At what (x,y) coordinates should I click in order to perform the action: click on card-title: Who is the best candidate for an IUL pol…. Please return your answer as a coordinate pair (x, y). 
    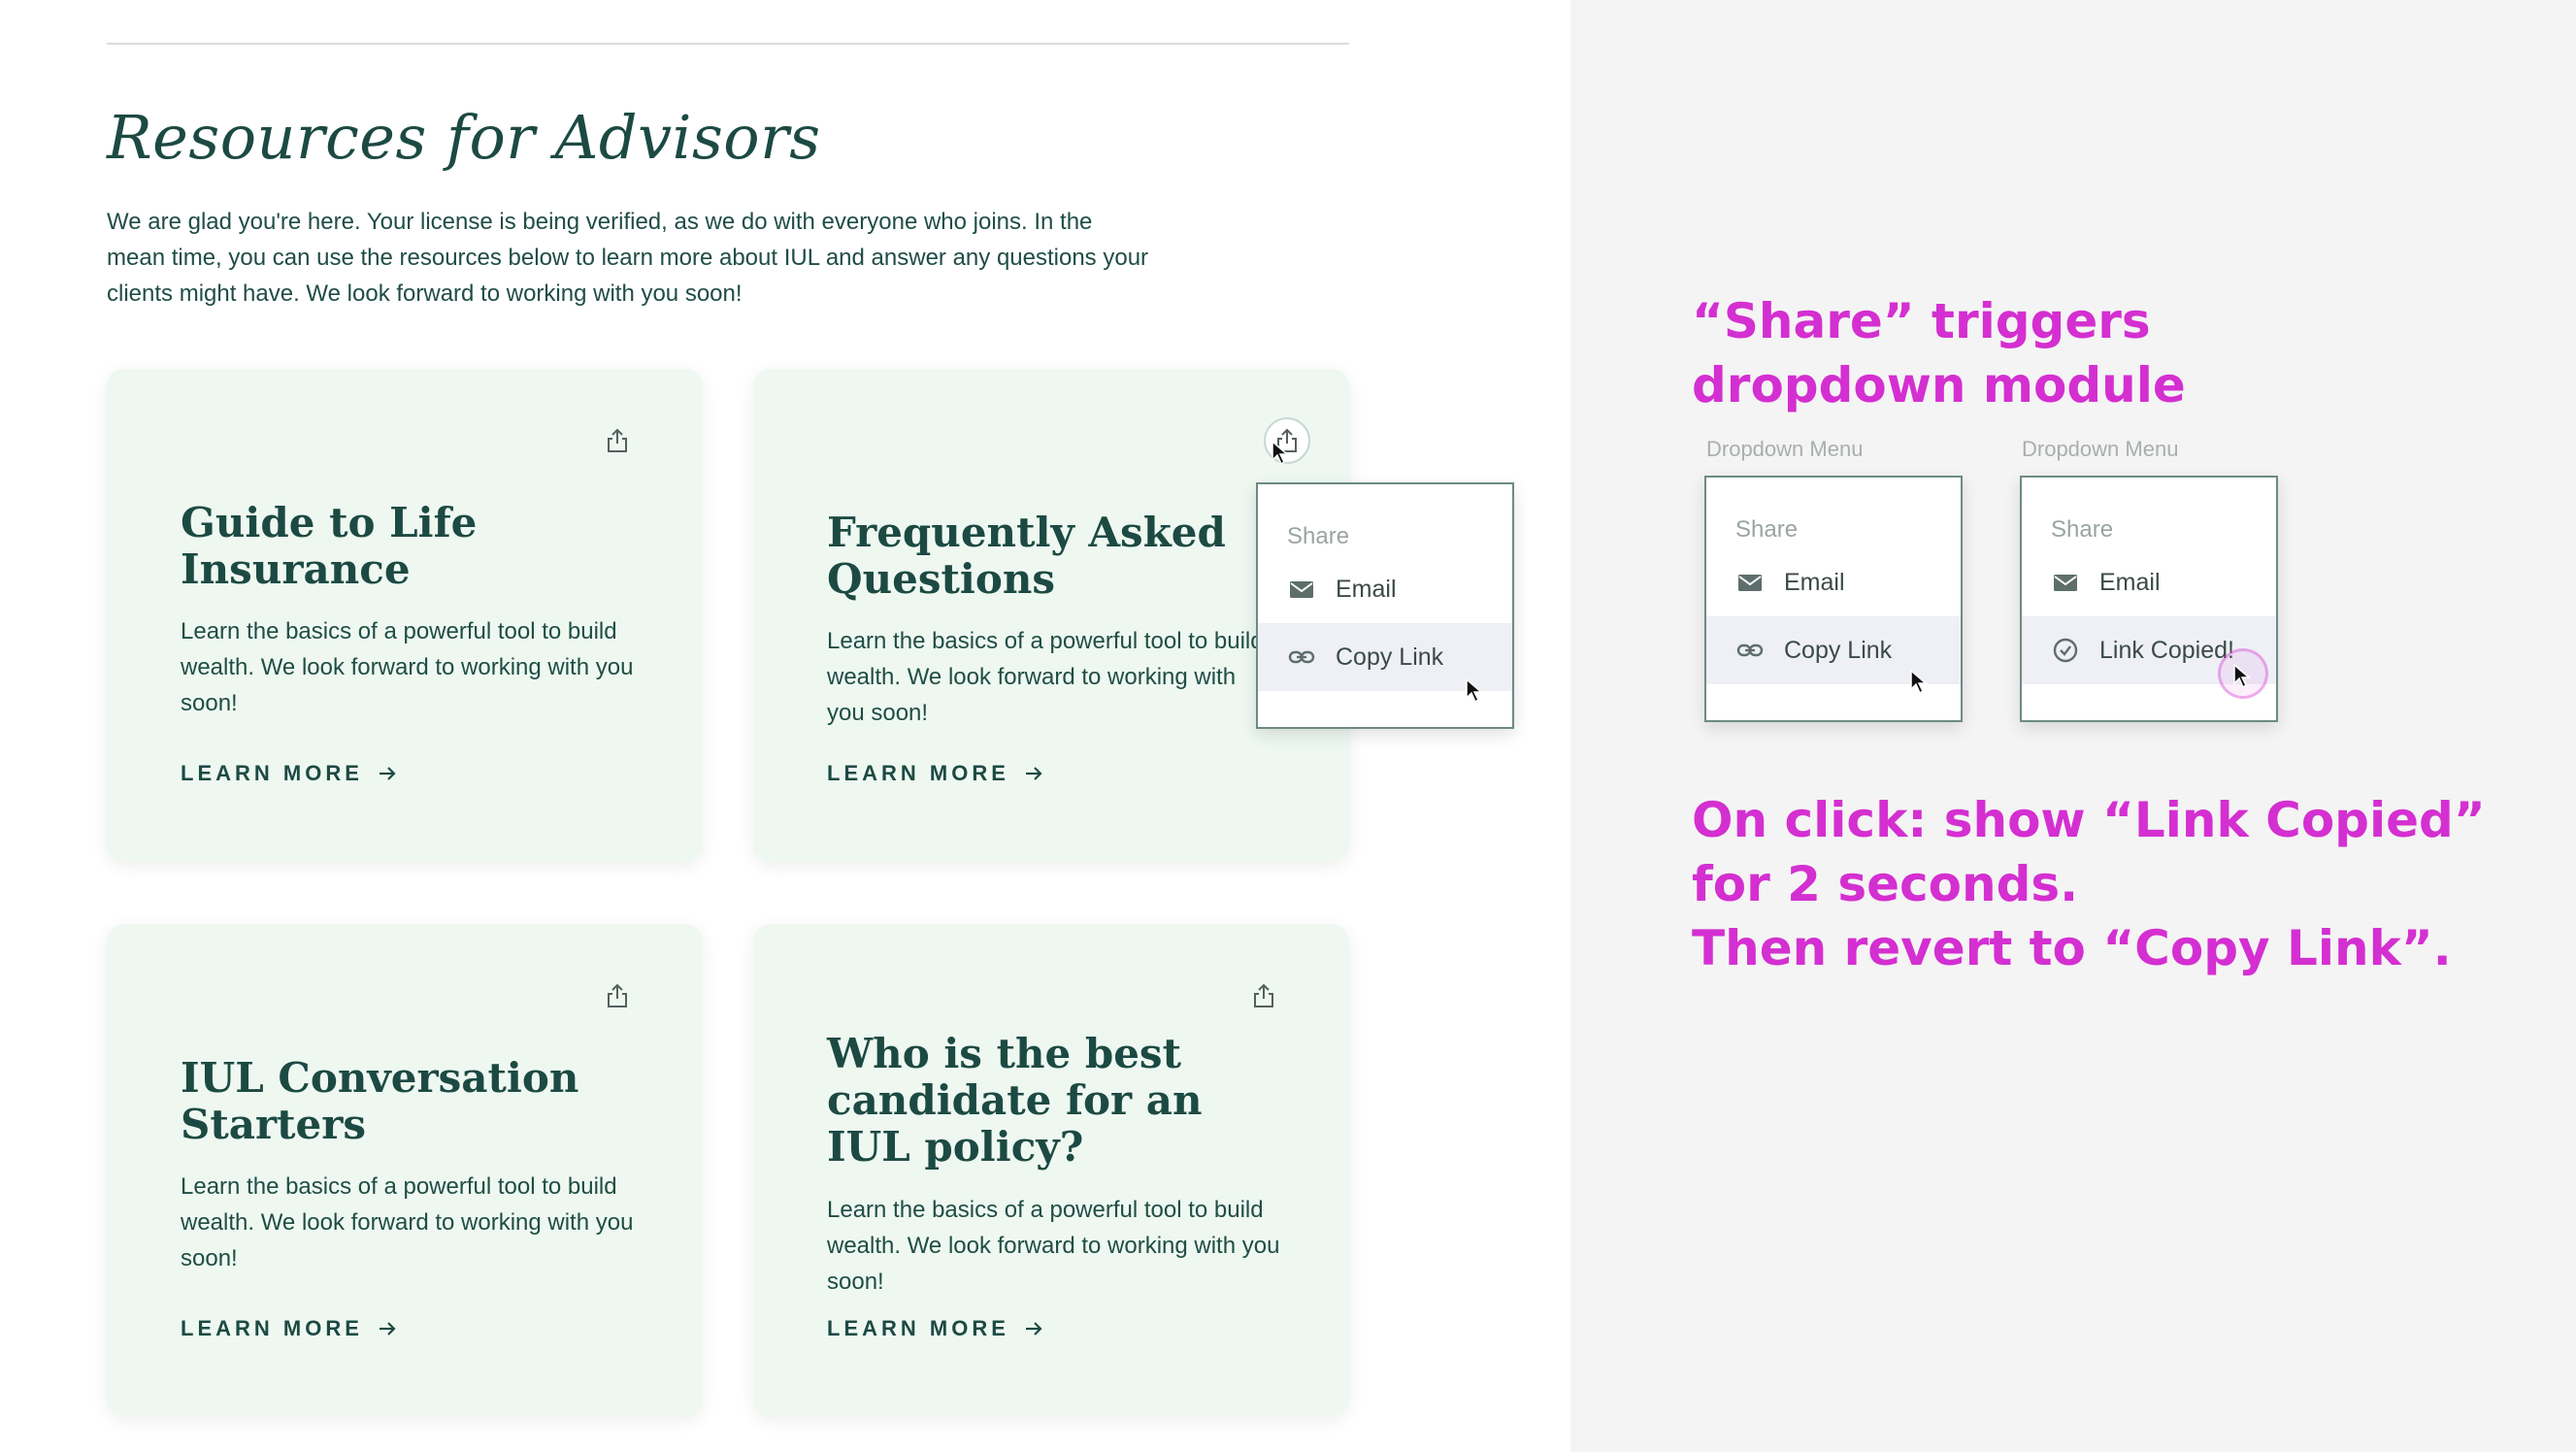
    Looking at the image, I should click on (1015, 1100).